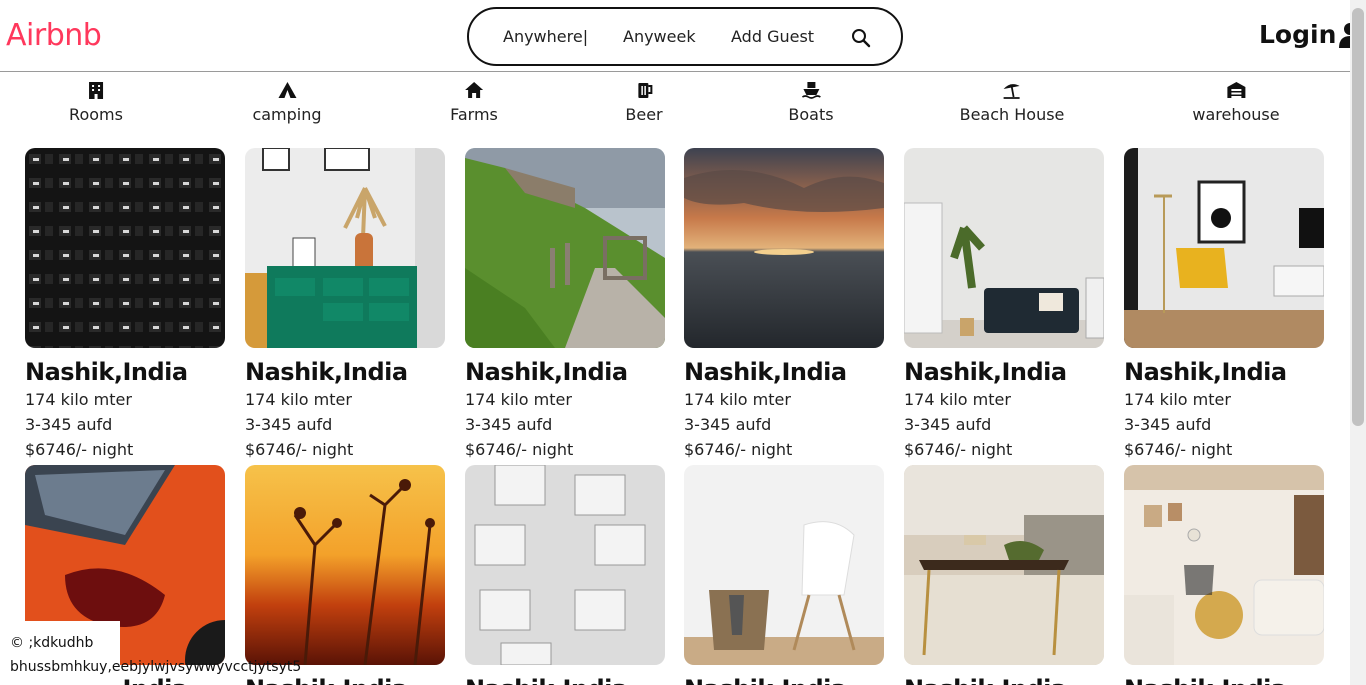 The width and height of the screenshot is (1366, 685). What do you see at coordinates (474, 102) in the screenshot?
I see `category-farms: Farms` at bounding box center [474, 102].